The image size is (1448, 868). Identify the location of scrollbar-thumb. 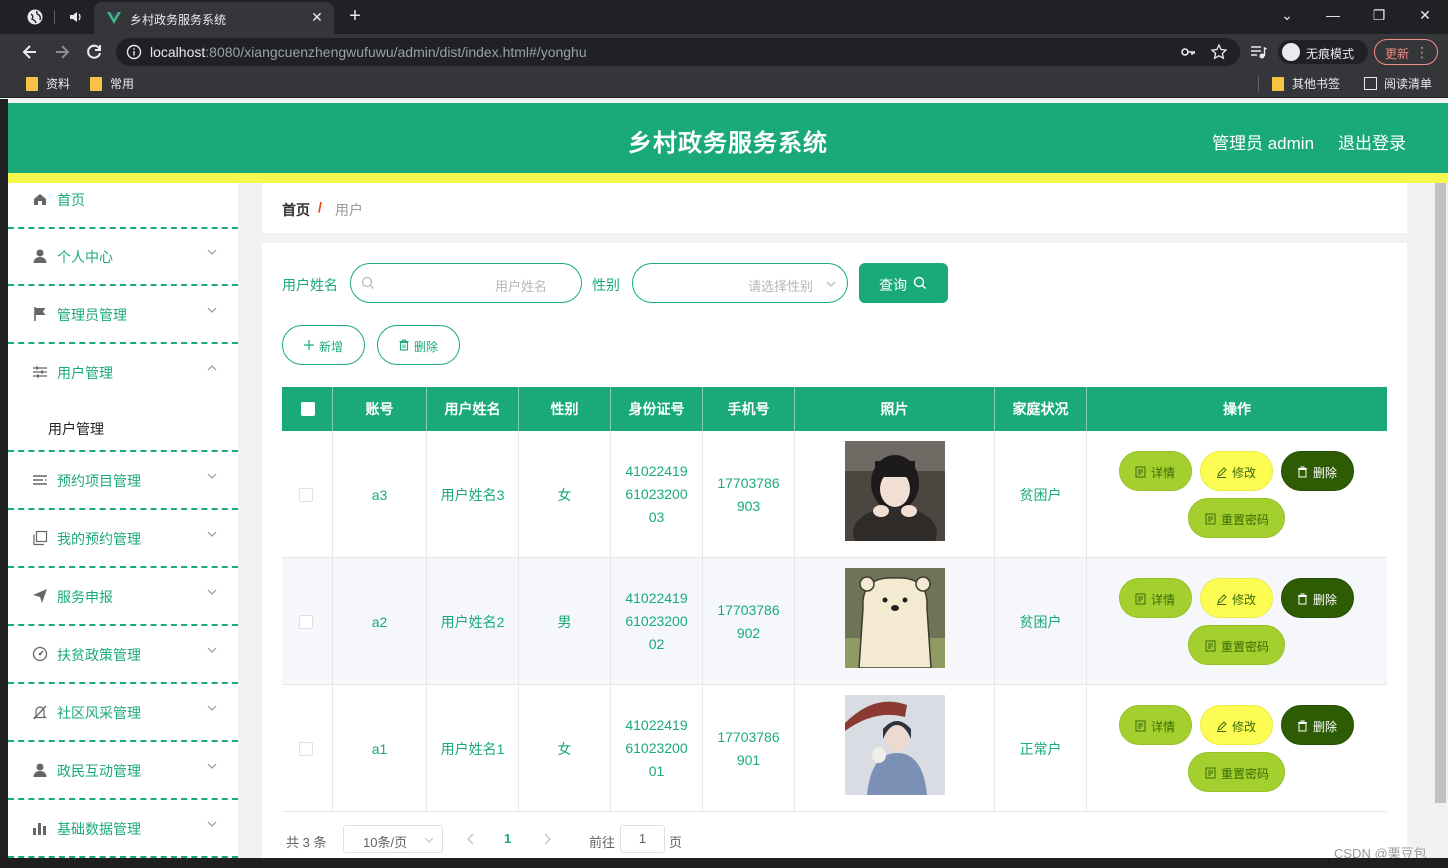
(1440, 493).